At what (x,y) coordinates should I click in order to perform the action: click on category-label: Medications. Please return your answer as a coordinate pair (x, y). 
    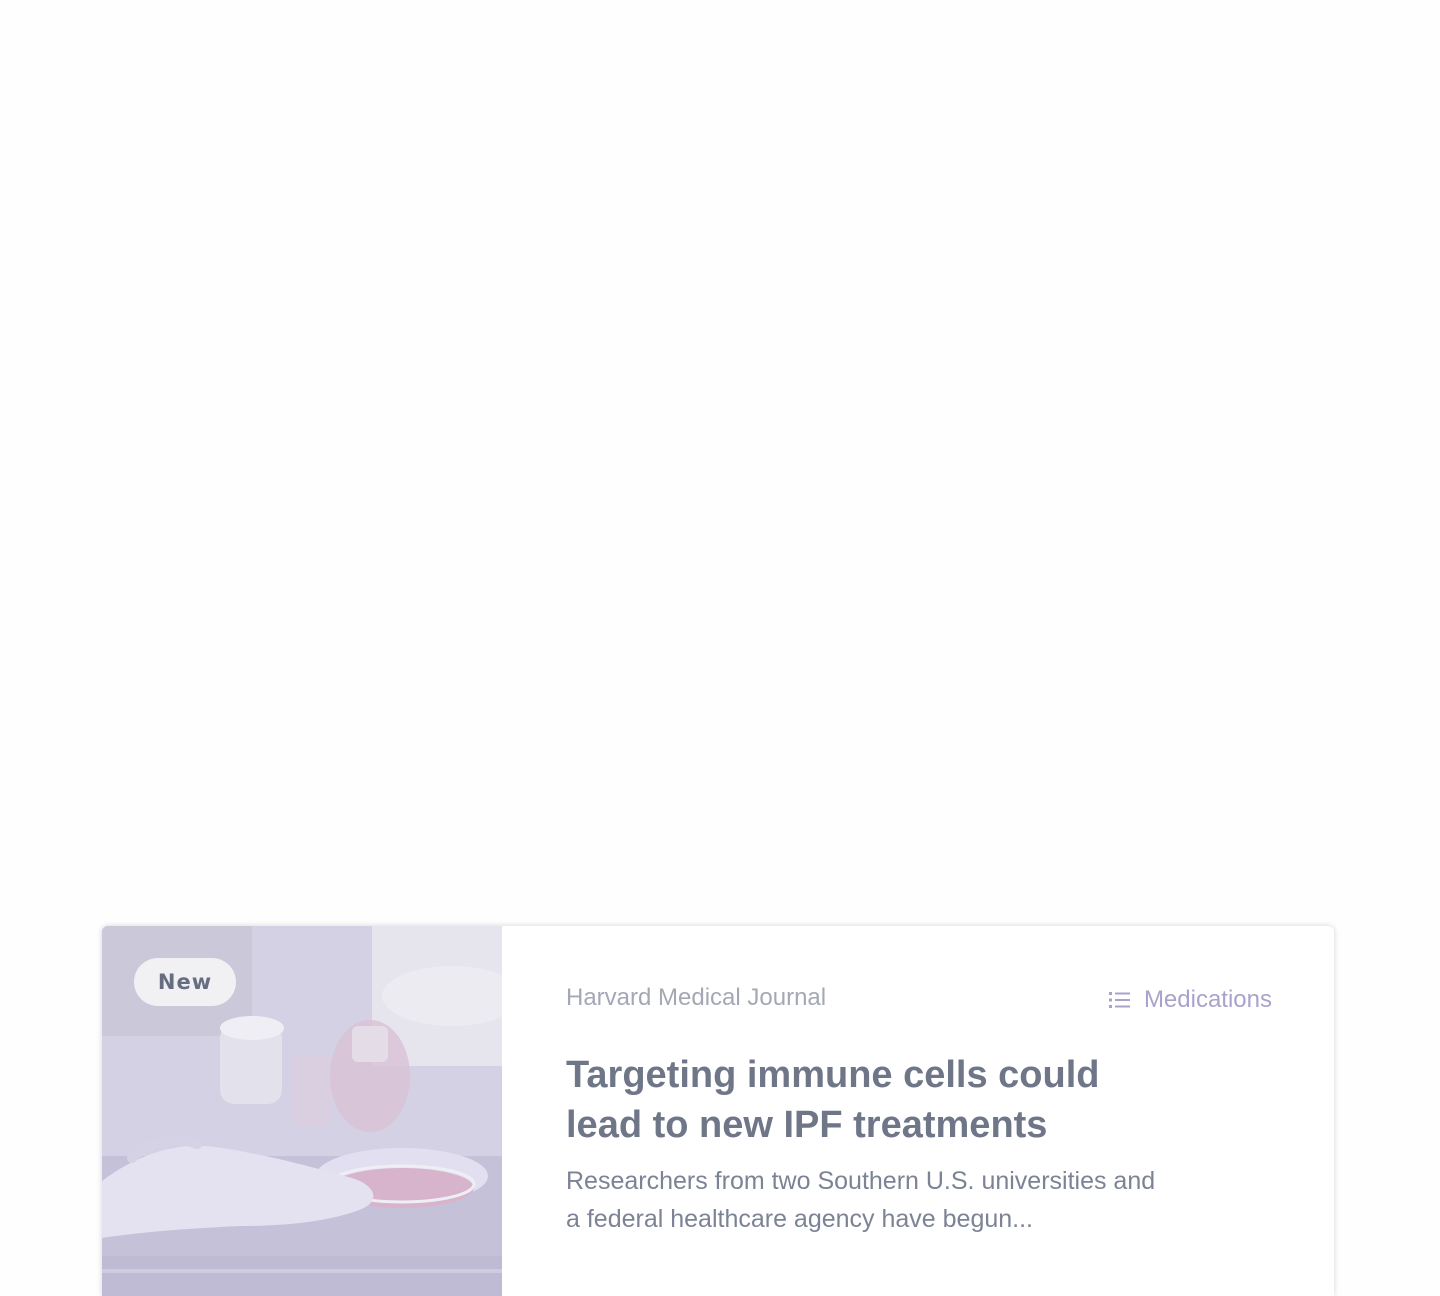
    Looking at the image, I should click on (1207, 999).